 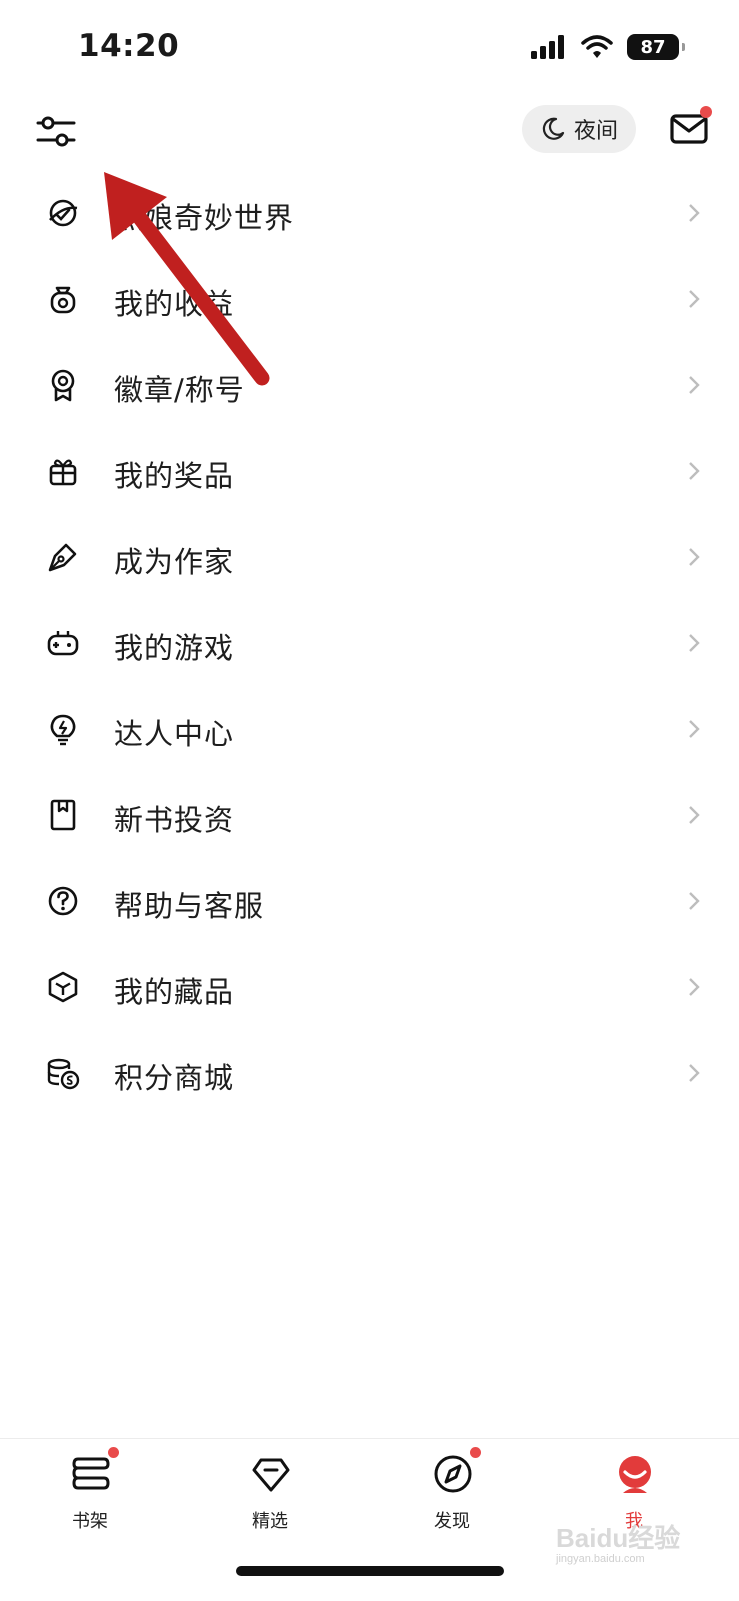 I want to click on globe-icon, so click(x=63, y=213).